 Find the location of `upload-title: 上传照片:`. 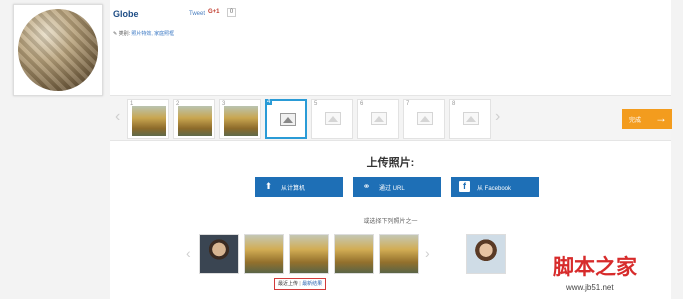

upload-title: 上传照片: is located at coordinates (390, 163).